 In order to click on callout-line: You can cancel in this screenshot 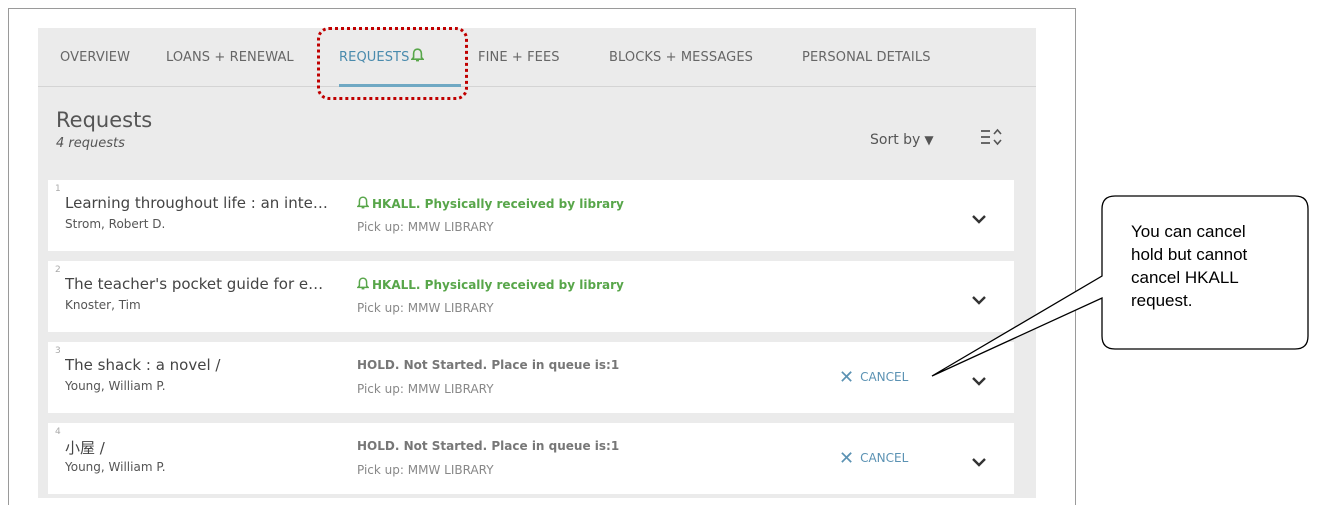, I will do `click(1188, 231)`.